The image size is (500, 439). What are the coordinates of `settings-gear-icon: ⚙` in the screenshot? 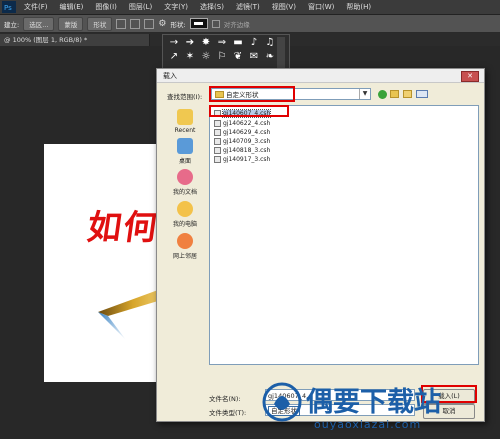 It's located at (162, 24).